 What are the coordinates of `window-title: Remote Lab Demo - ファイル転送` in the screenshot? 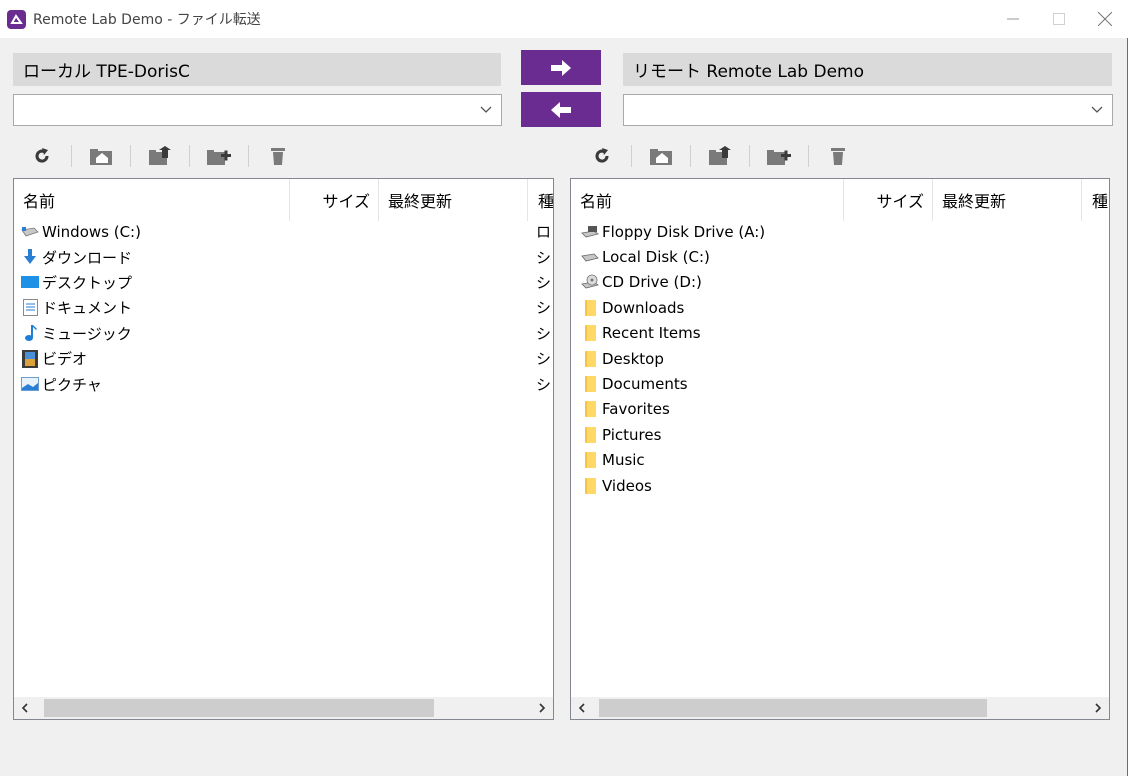 It's located at (147, 20).